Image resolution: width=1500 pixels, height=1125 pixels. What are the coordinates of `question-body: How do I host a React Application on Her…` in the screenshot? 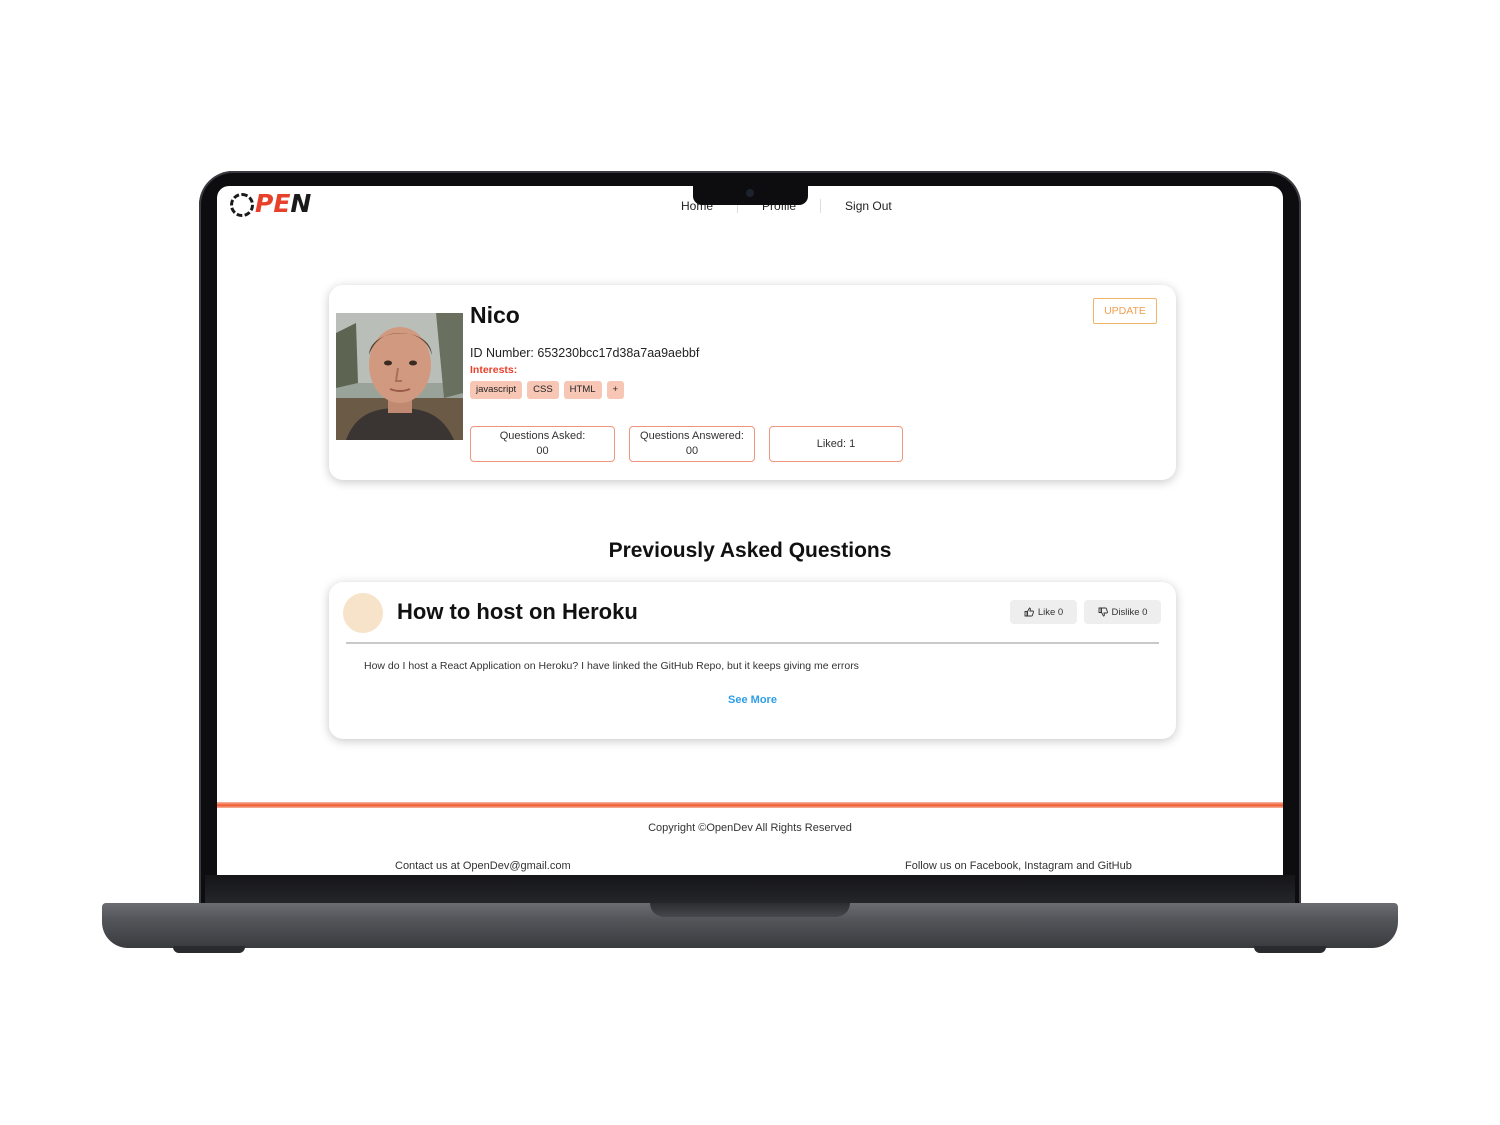 It's located at (611, 666).